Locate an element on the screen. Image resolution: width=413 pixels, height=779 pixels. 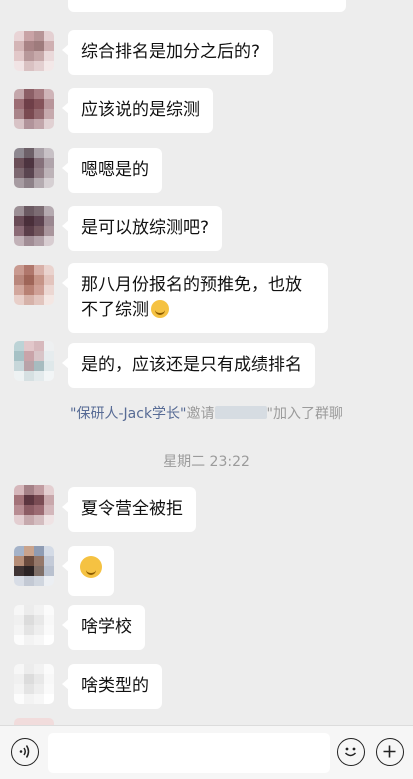
timestamp-divider: 星期二 23:22 is located at coordinates (206, 461).